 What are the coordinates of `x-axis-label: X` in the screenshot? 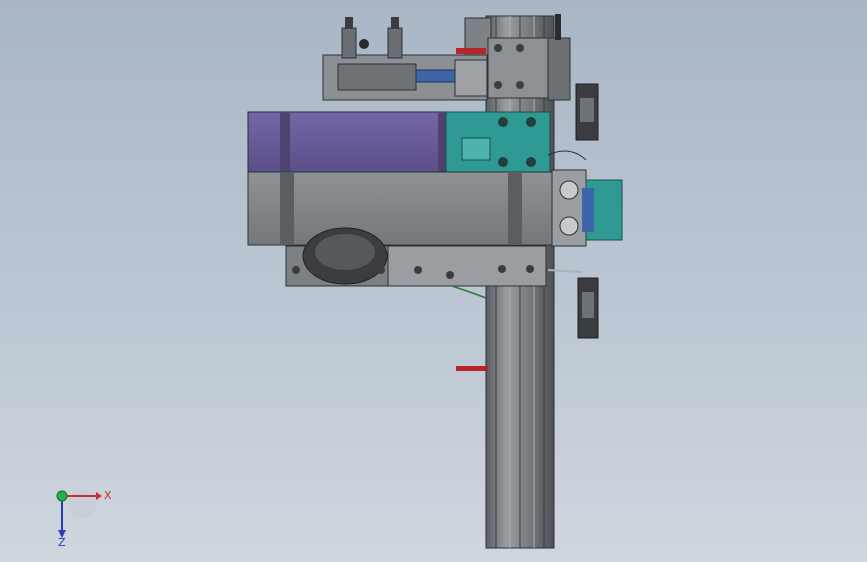 It's located at (108, 495).